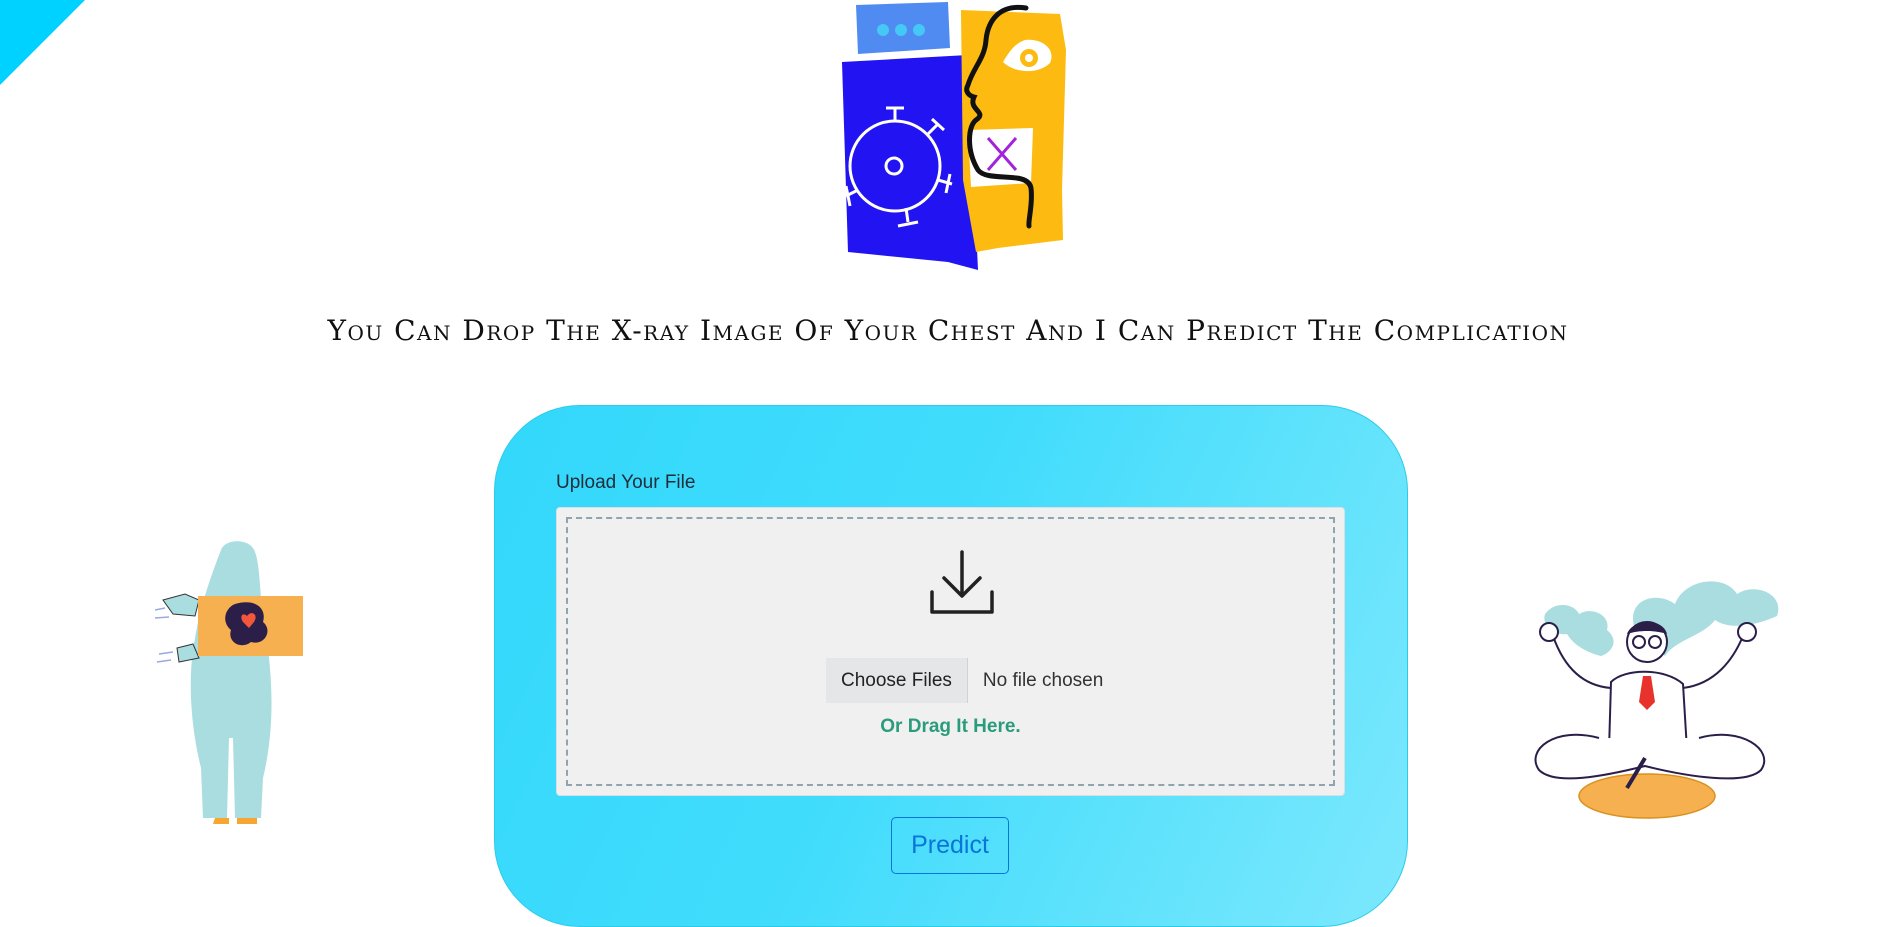 Image resolution: width=1896 pixels, height=927 pixels. What do you see at coordinates (42, 42) in the screenshot?
I see `corner-accent` at bounding box center [42, 42].